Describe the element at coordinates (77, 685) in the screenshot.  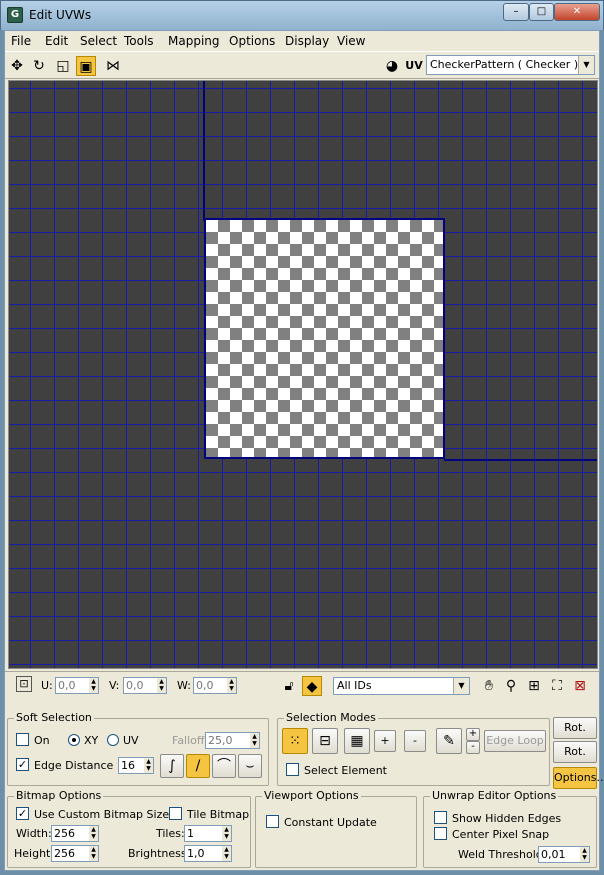
I see `u-input: 0,0 ▲ ▼` at that location.